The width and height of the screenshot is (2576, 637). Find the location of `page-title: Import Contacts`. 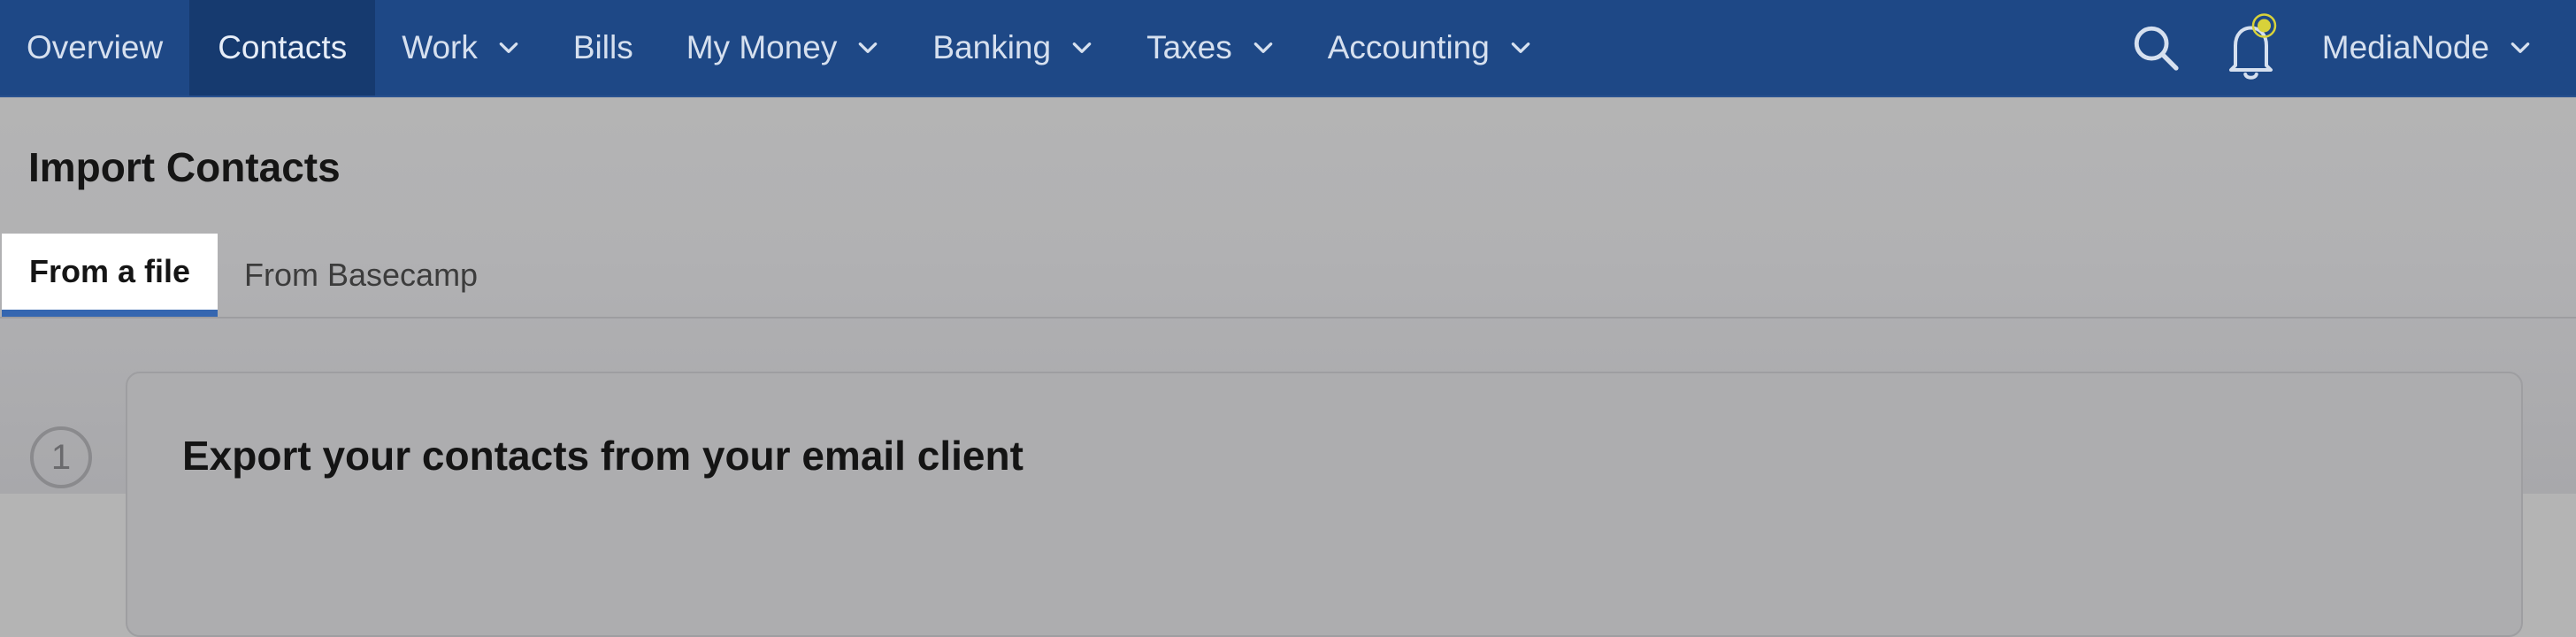

page-title: Import Contacts is located at coordinates (184, 167).